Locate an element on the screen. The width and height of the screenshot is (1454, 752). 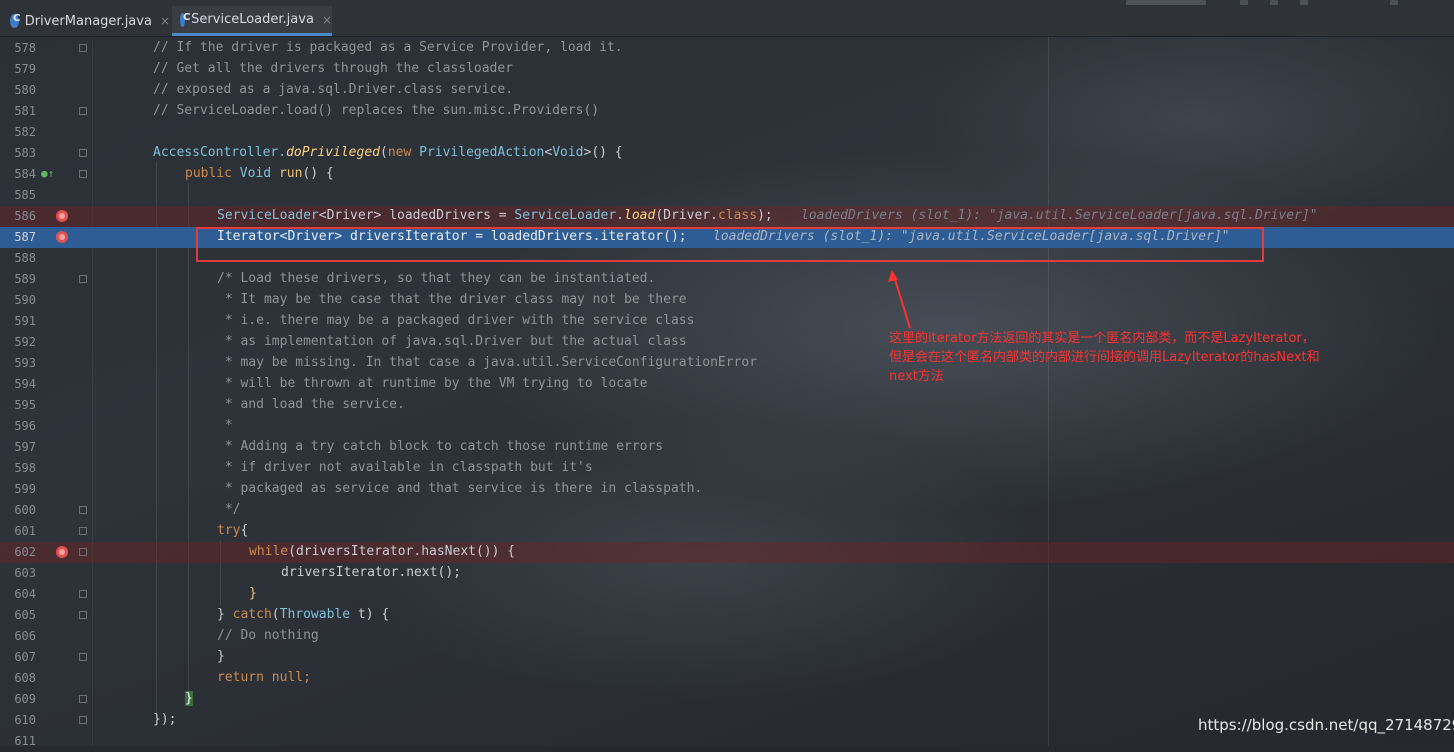
override-marker-icon: ●↑ is located at coordinates (47, 173).